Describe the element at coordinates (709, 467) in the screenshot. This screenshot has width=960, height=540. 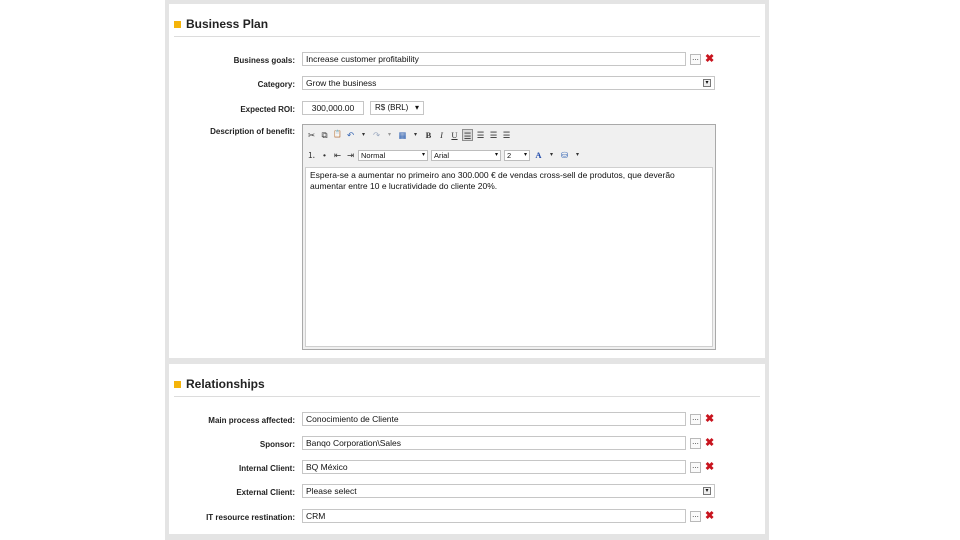
I see `internal-client-delete-icon: ✖` at that location.